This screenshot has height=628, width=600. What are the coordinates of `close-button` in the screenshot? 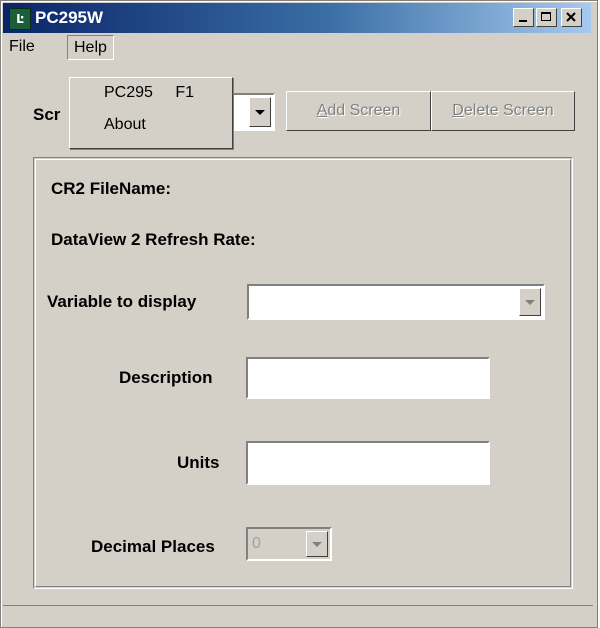 It's located at (571, 17).